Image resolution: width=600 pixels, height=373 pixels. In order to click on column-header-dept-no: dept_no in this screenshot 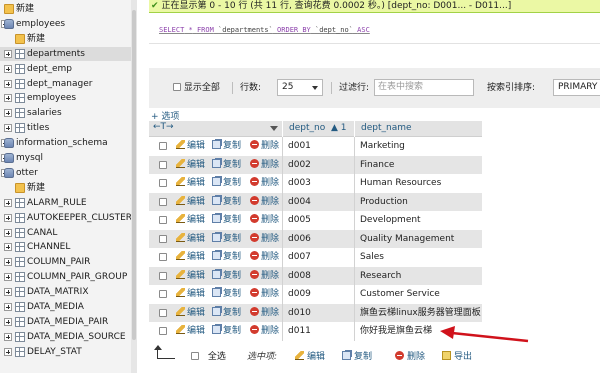, I will do `click(307, 128)`.